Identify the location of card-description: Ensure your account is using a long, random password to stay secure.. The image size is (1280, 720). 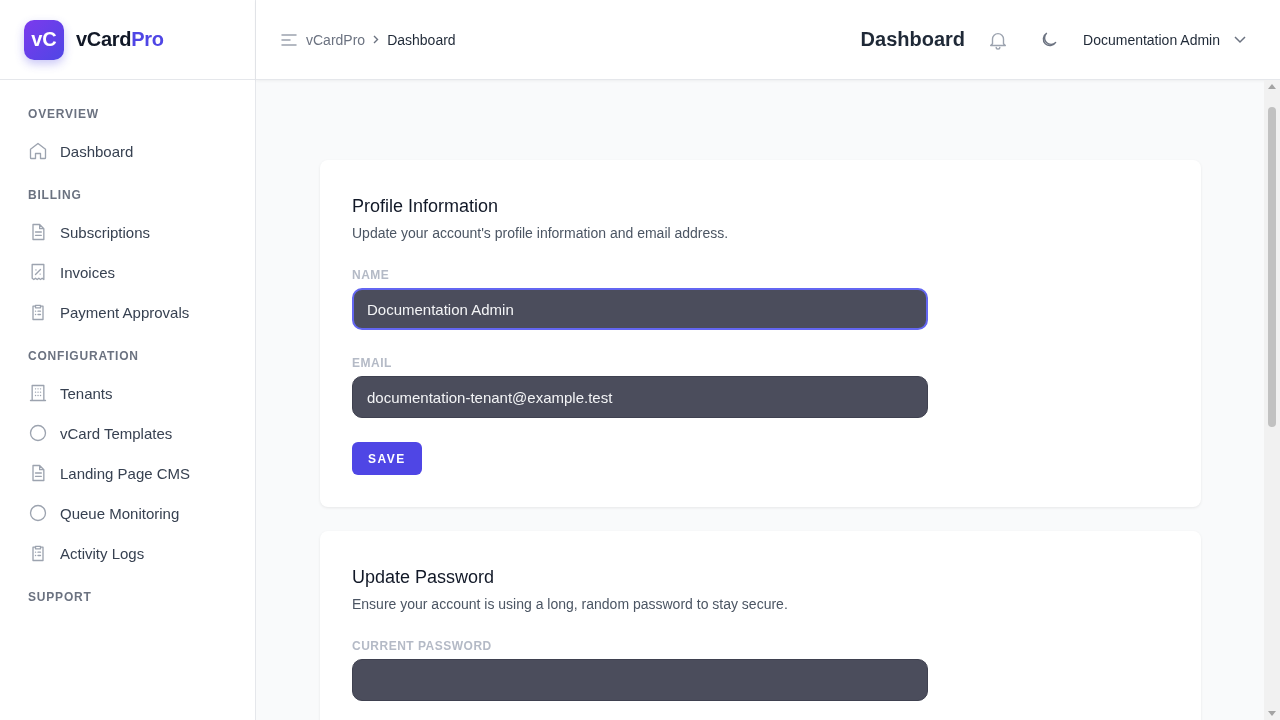
(570, 604).